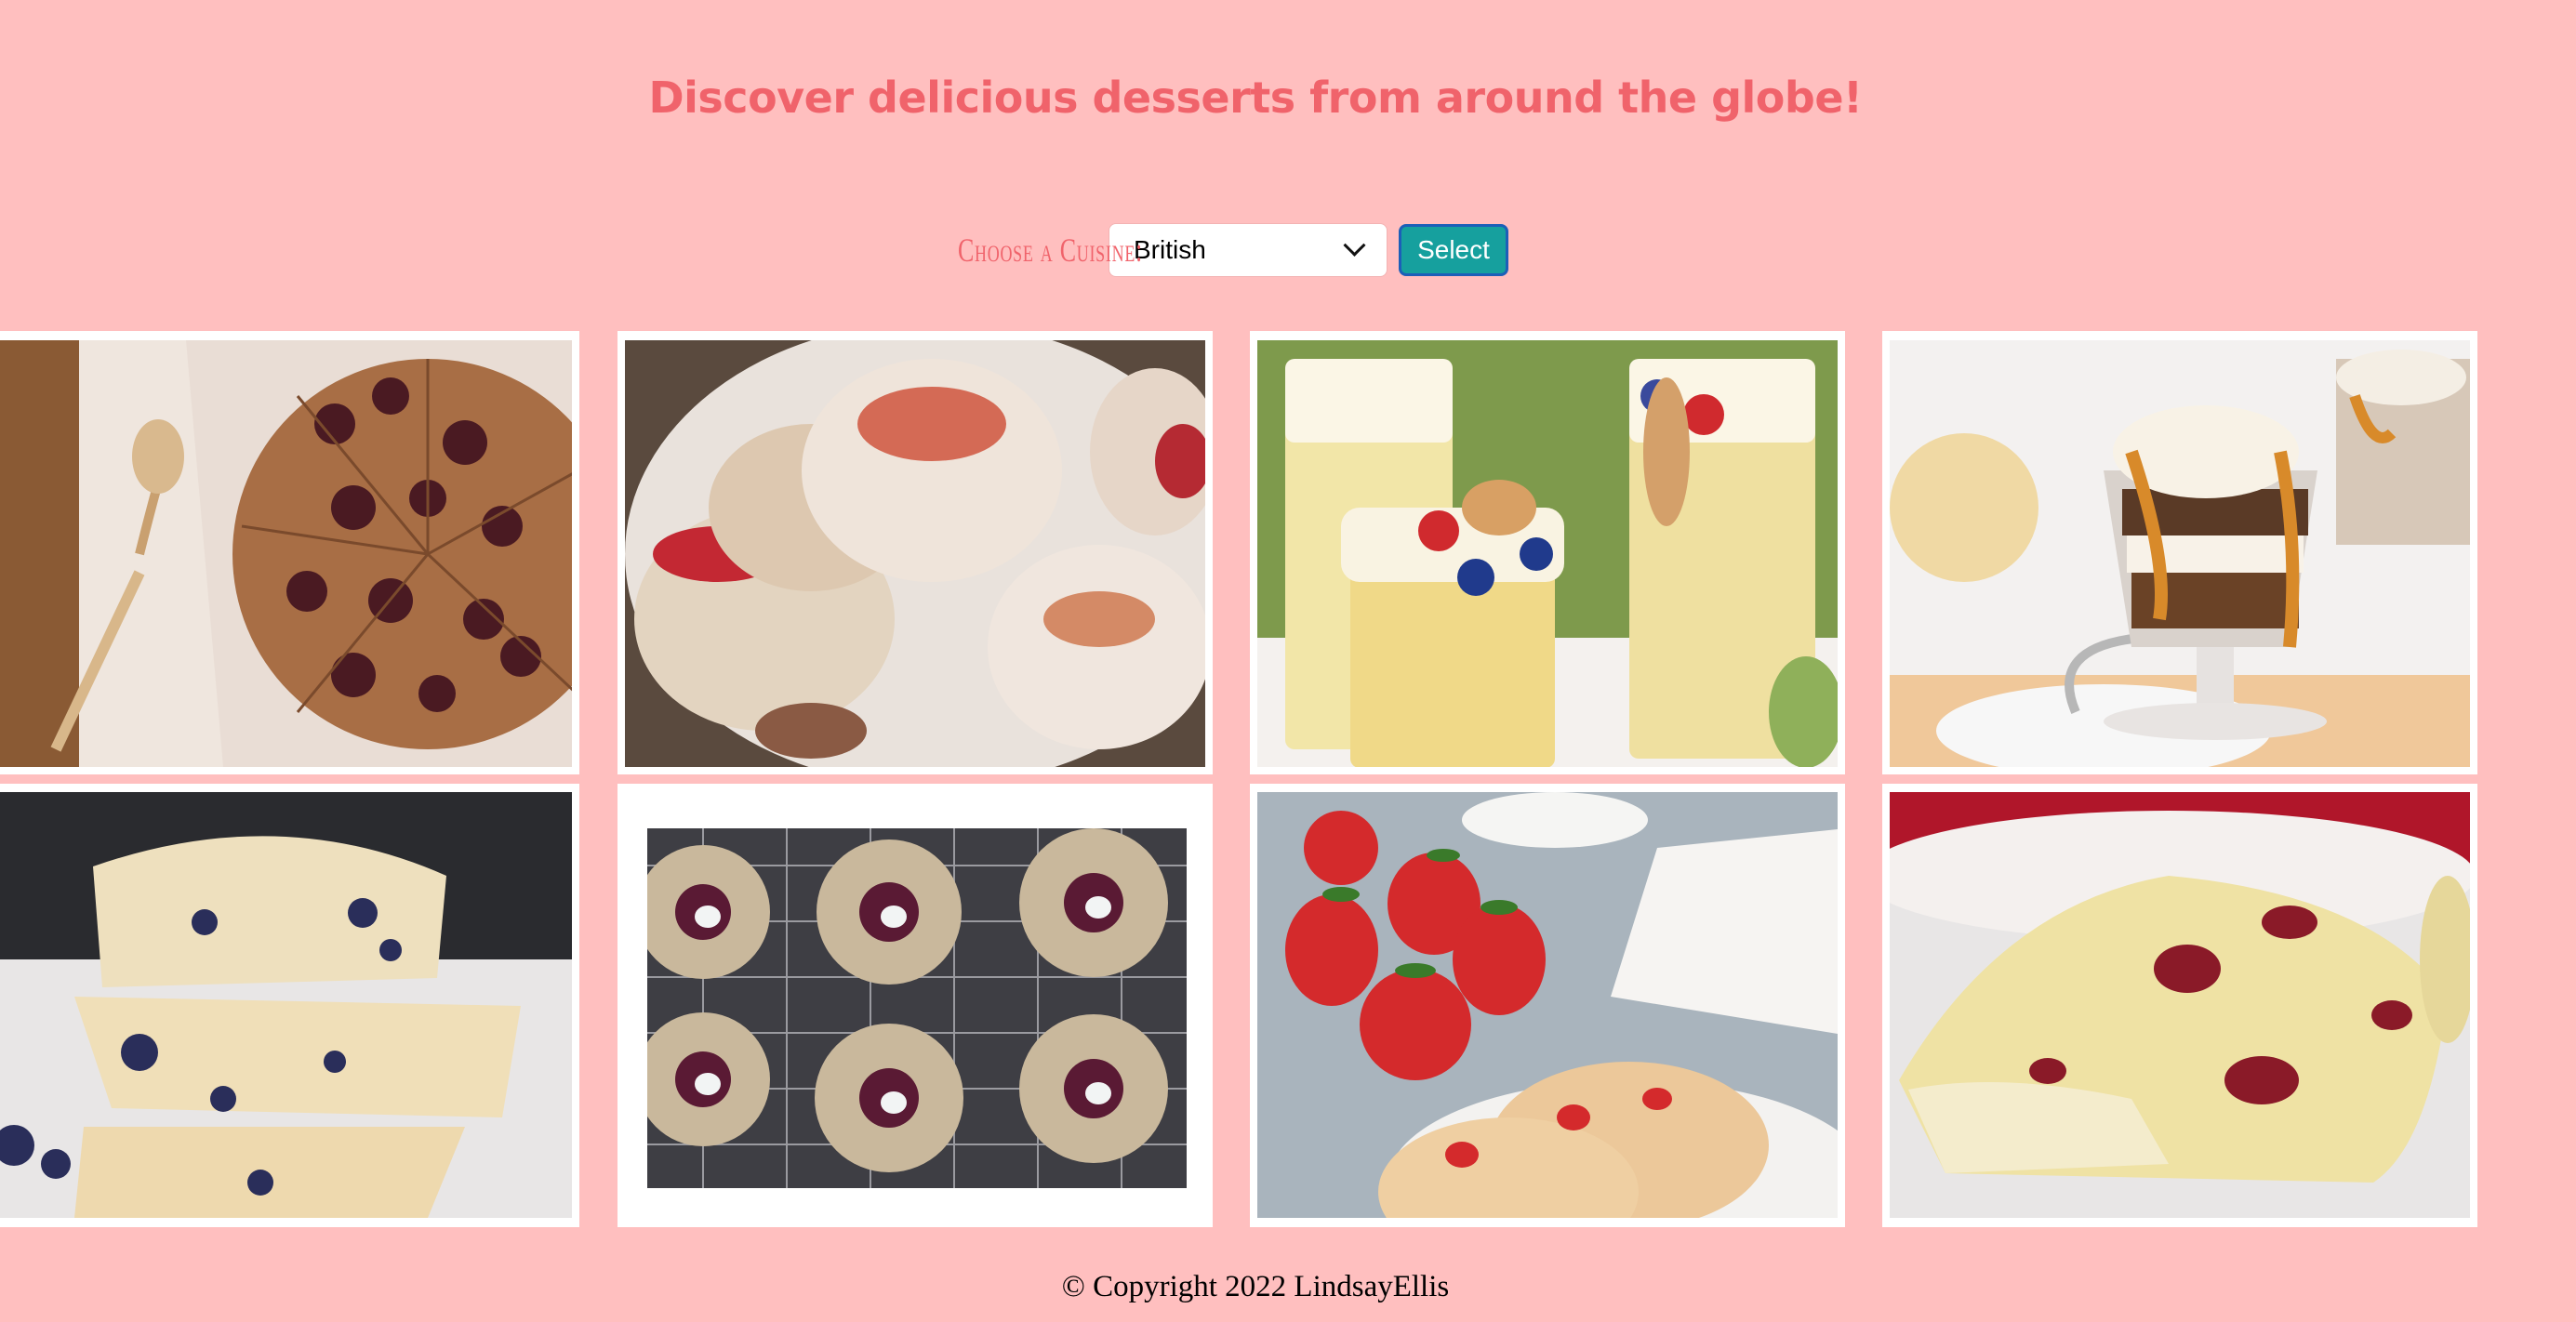 The image size is (2576, 1322). Describe the element at coordinates (1547, 1006) in the screenshot. I see `dessert-image-strawberry-scones` at that location.